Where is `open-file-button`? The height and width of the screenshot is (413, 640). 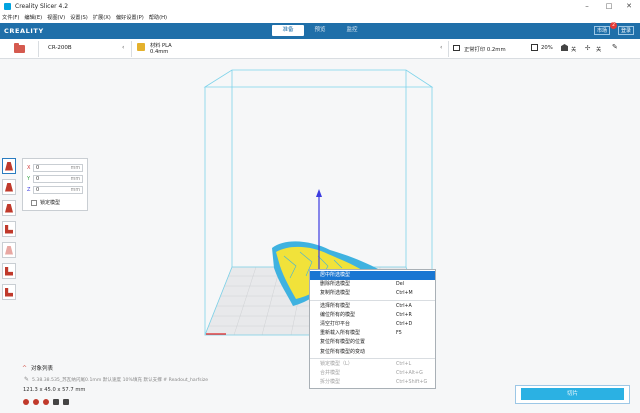
open-file-button is located at coordinates (19, 49).